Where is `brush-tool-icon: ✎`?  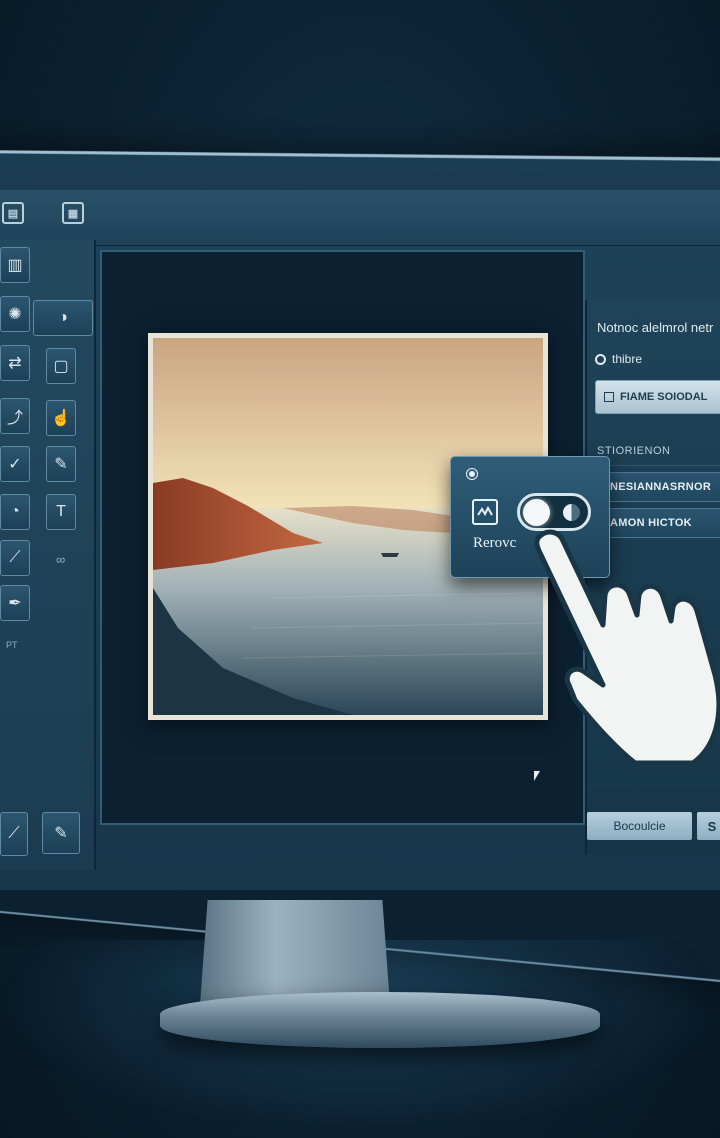 brush-tool-icon: ✎ is located at coordinates (61, 464).